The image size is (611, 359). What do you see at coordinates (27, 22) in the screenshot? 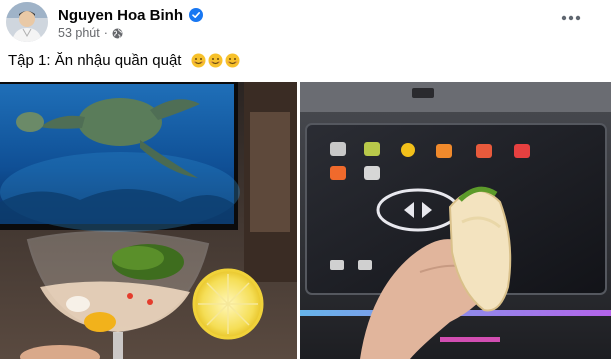
I see `avatar` at bounding box center [27, 22].